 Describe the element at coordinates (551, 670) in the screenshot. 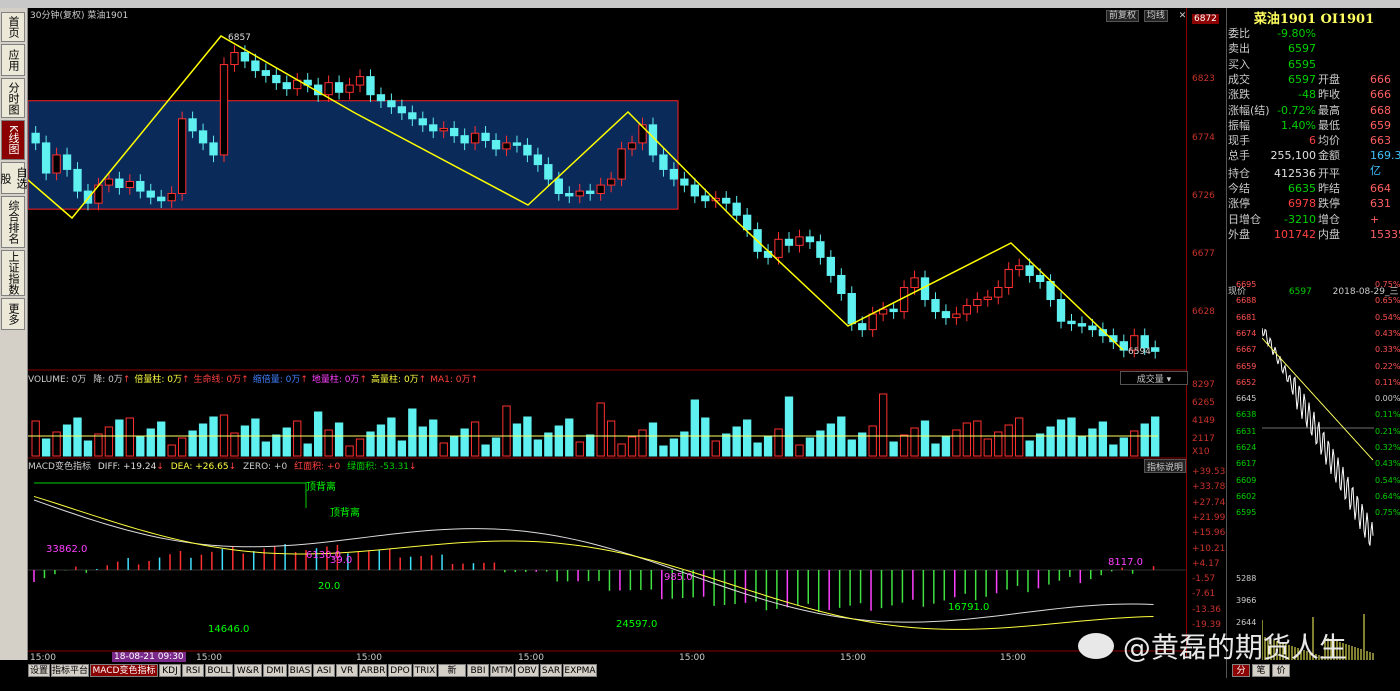

I see `indicator-tab: SAR` at that location.